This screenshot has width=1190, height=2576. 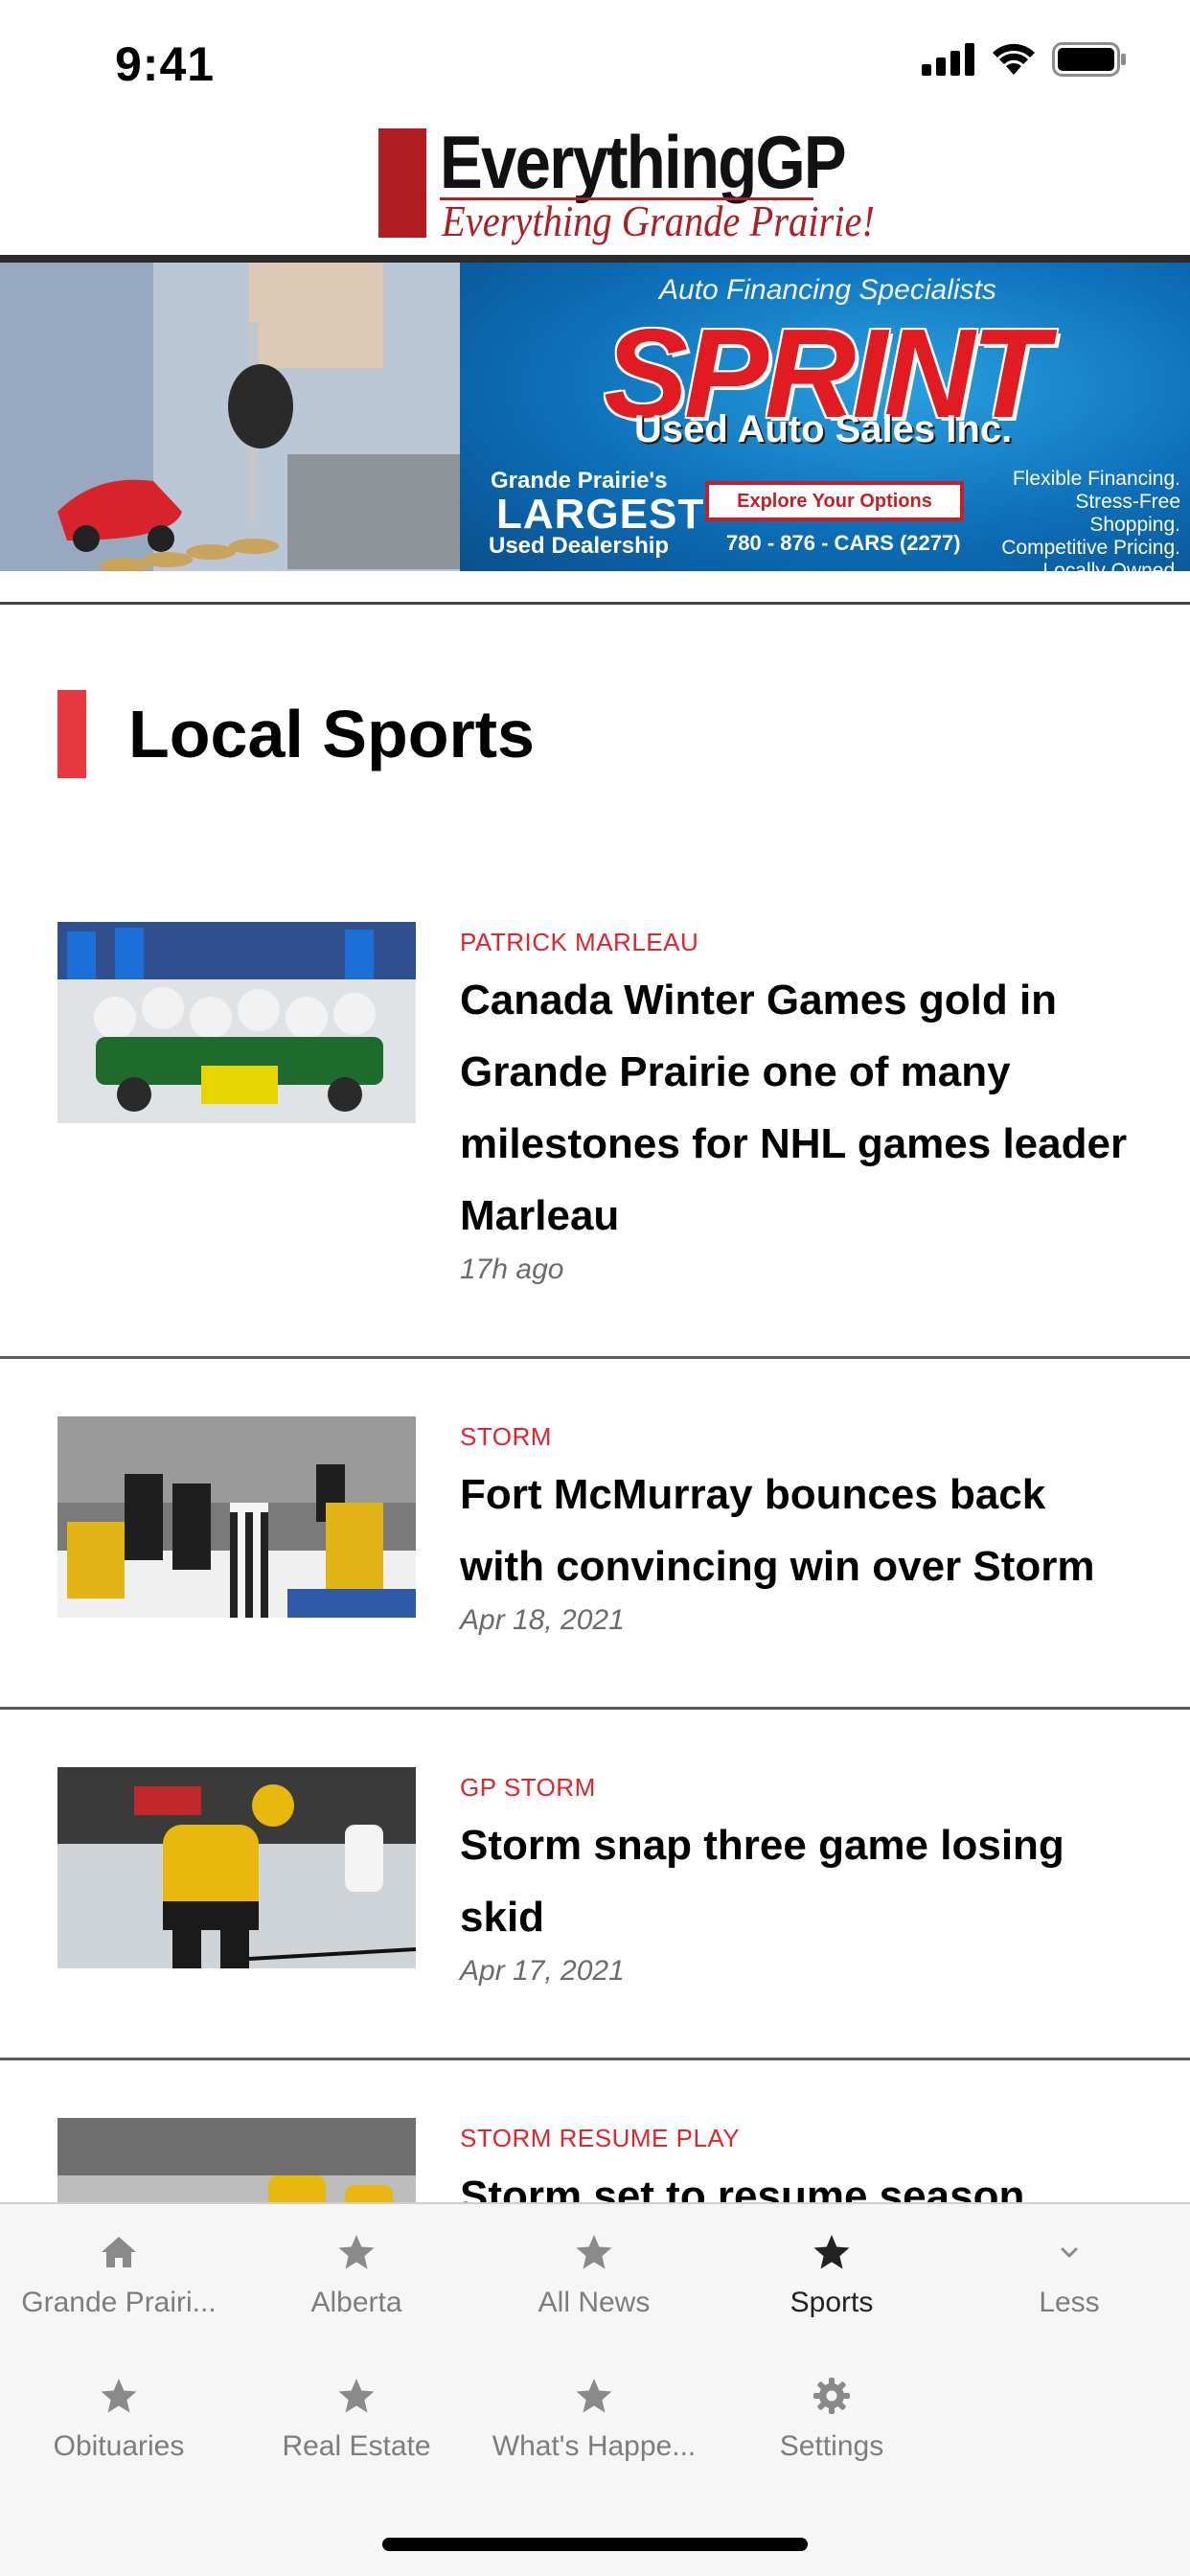 What do you see at coordinates (357, 2419) in the screenshot?
I see `tab-real-estate: Real Estate` at bounding box center [357, 2419].